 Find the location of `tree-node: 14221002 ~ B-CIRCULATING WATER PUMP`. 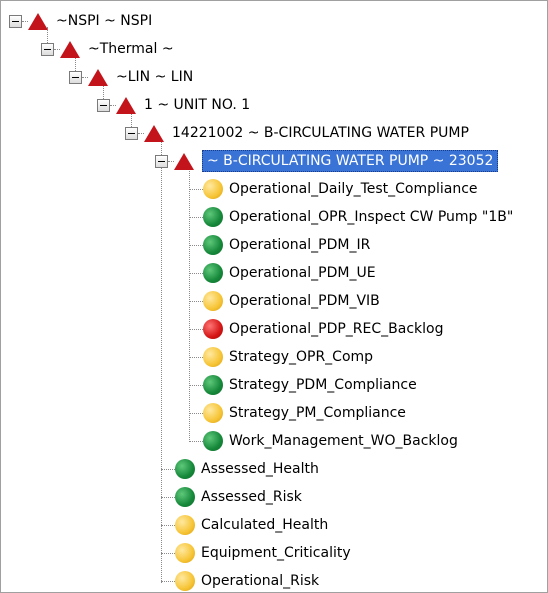

tree-node: 14221002 ~ B-CIRCULATING WATER PUMP is located at coordinates (297, 133).